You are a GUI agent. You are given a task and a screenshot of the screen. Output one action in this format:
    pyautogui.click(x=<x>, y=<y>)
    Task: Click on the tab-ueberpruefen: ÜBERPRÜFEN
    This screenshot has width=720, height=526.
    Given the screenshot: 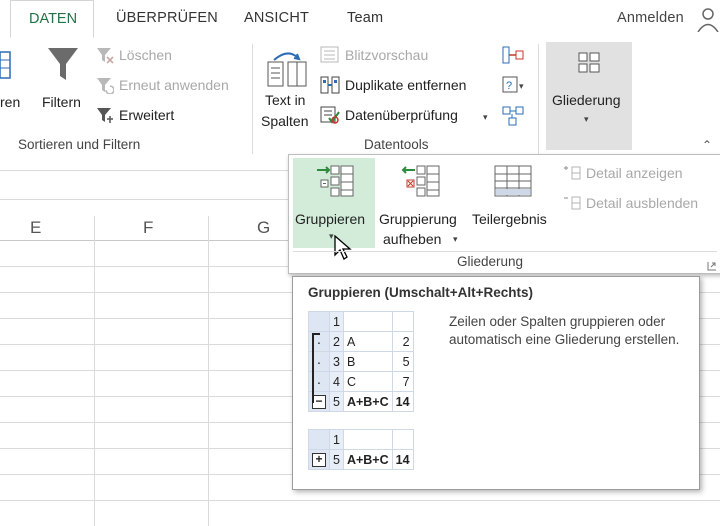 What is the action you would take?
    pyautogui.click(x=167, y=18)
    